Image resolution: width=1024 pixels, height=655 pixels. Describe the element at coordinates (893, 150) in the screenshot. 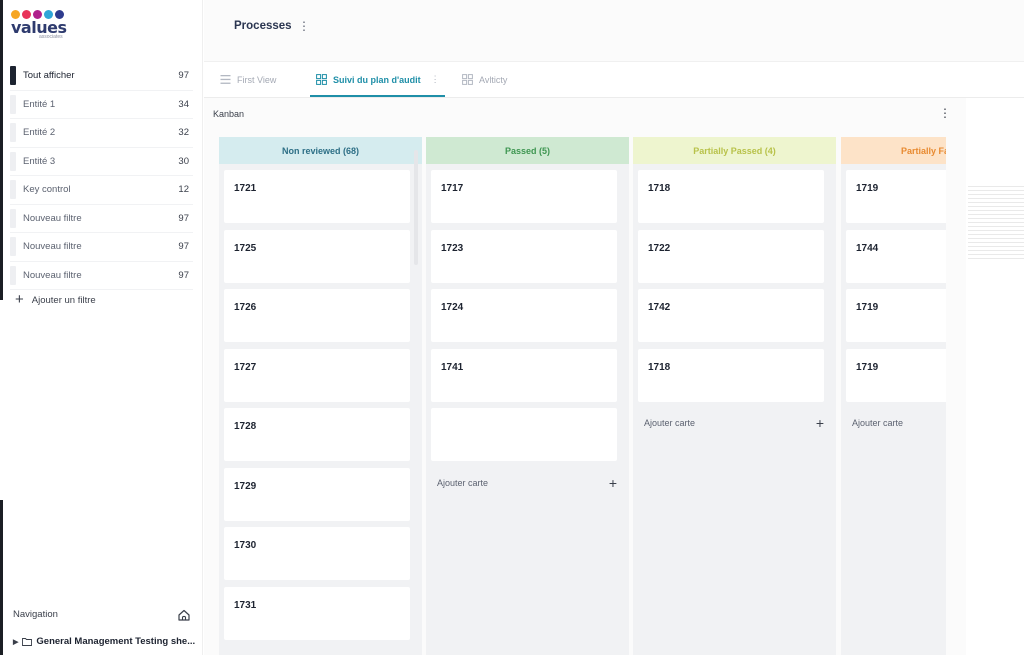

I see `column-header: Partially Fa` at that location.